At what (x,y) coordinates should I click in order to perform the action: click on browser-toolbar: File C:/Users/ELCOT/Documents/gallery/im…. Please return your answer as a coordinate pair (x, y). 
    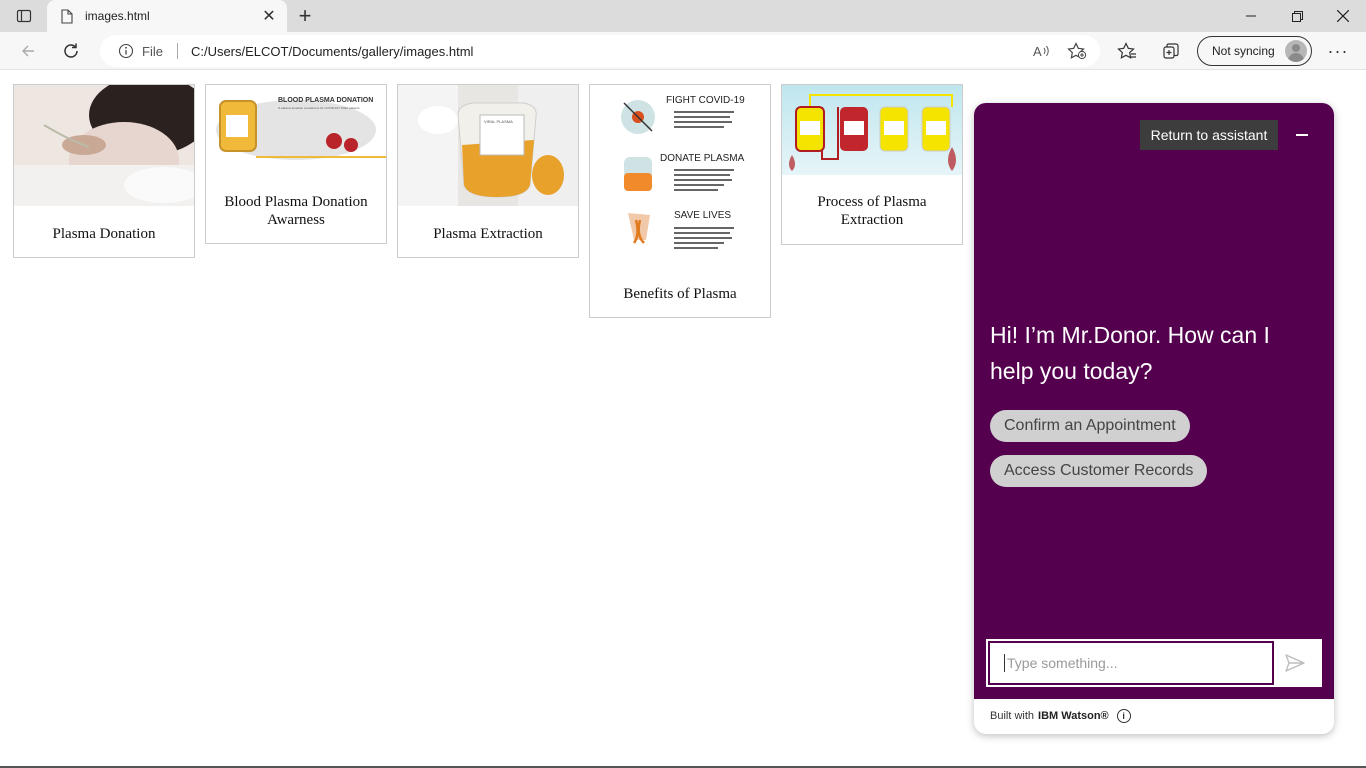
    Looking at the image, I should click on (683, 51).